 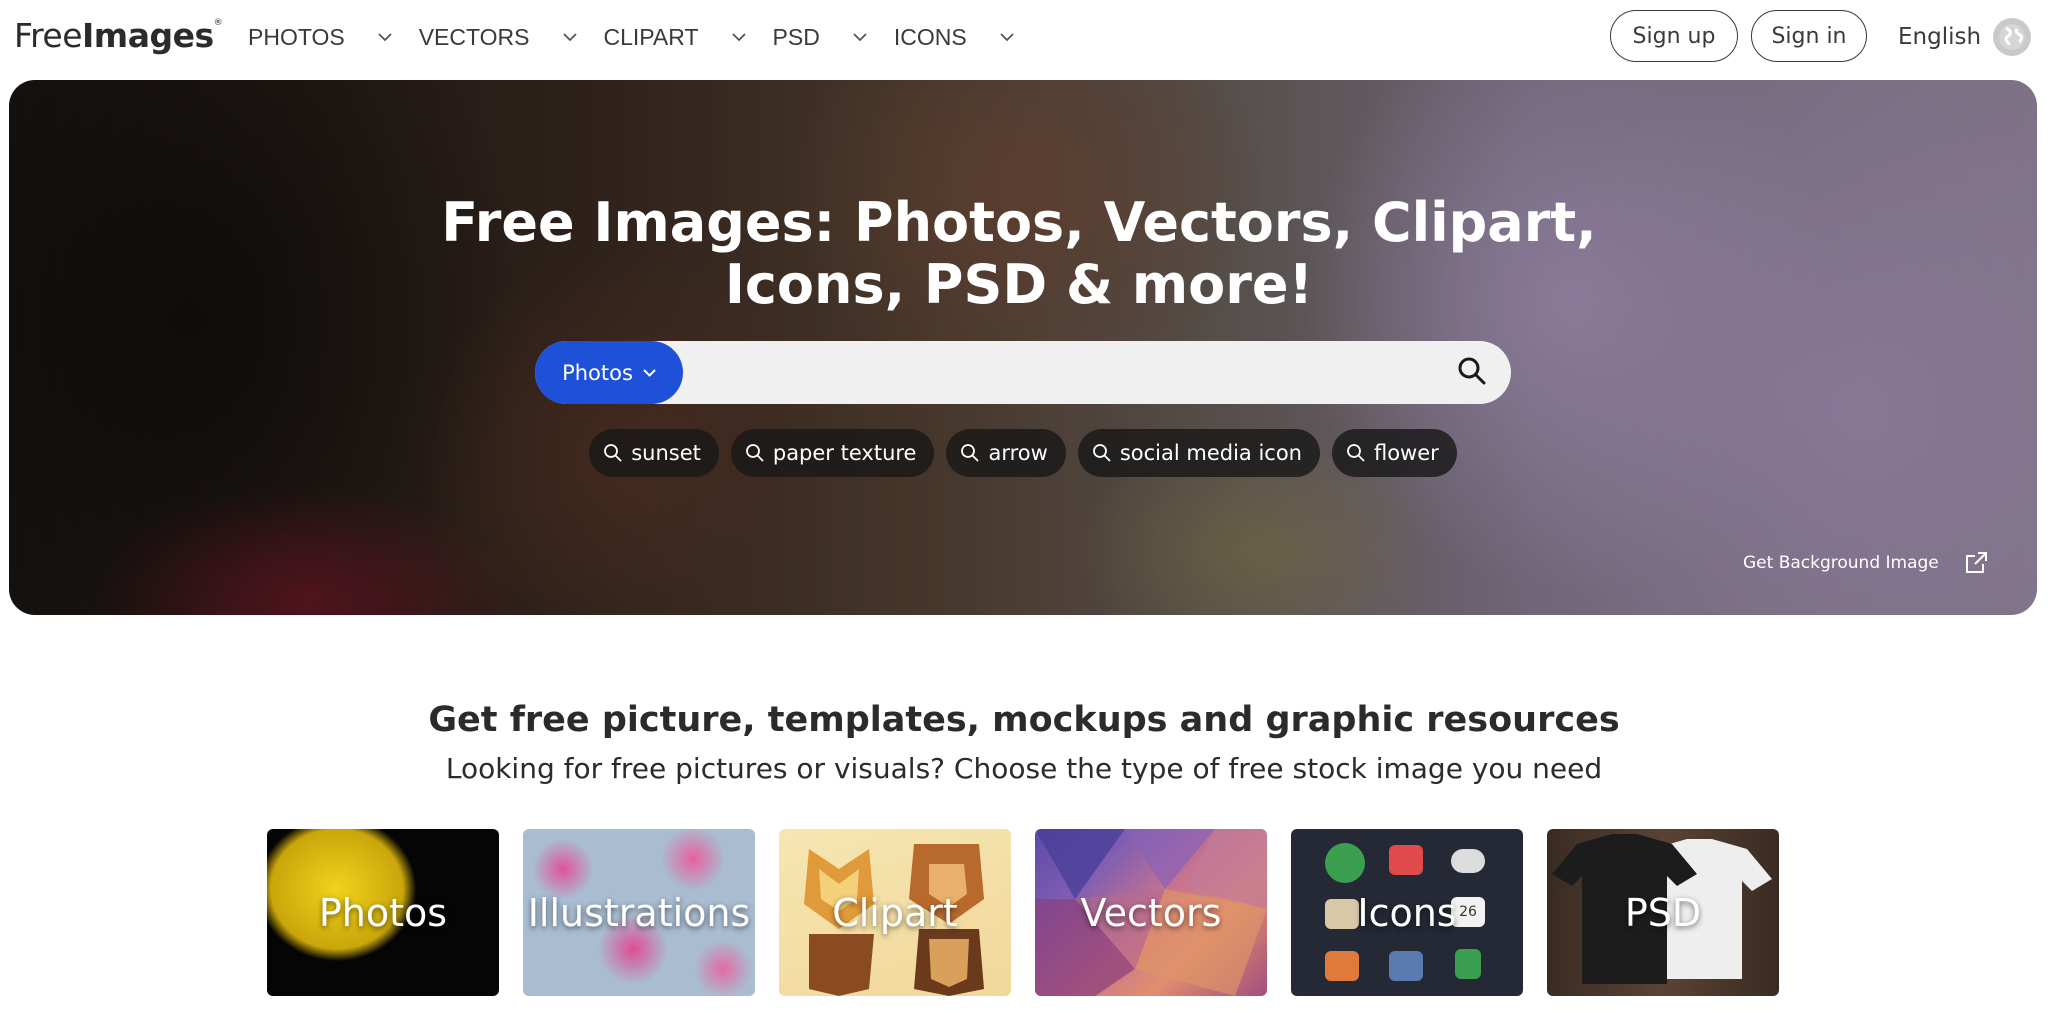 I want to click on search-tag: flower, so click(x=1394, y=453).